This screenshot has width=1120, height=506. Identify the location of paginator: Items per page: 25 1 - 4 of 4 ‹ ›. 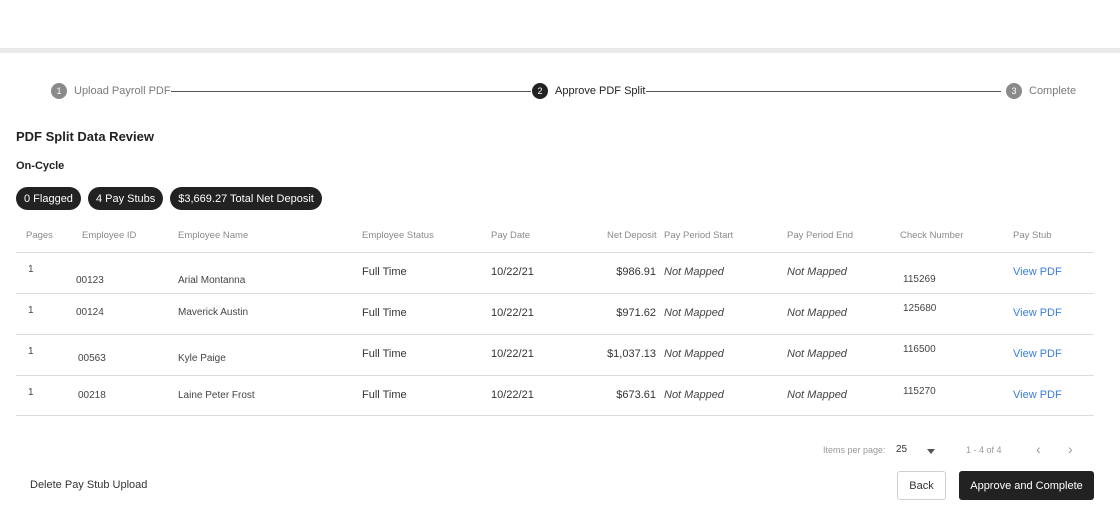
(560, 450).